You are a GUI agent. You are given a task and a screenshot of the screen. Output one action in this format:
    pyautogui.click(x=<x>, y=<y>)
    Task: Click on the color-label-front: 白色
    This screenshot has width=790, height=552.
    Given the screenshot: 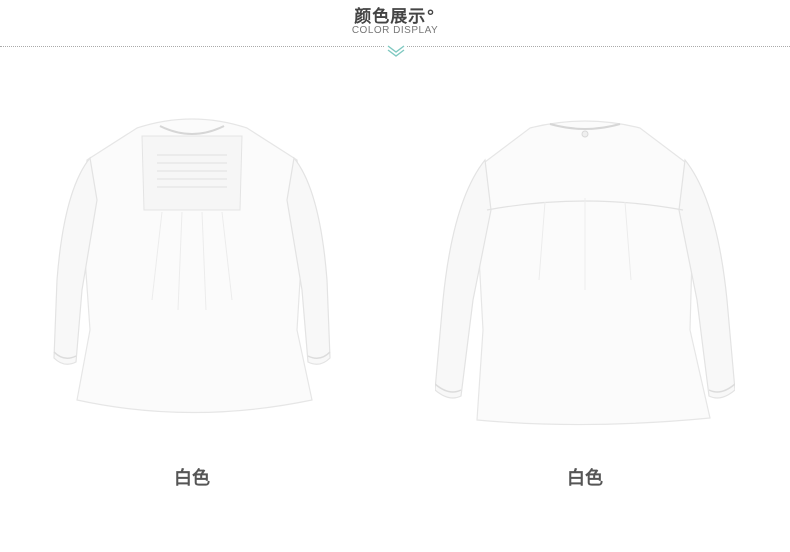 What is the action you would take?
    pyautogui.click(x=192, y=478)
    